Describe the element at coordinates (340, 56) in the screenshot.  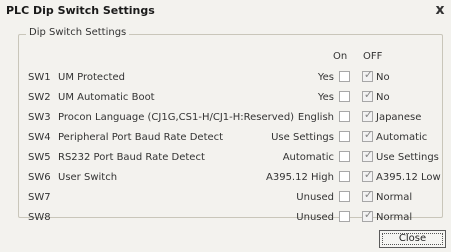
I see `column-header-on: On` at that location.